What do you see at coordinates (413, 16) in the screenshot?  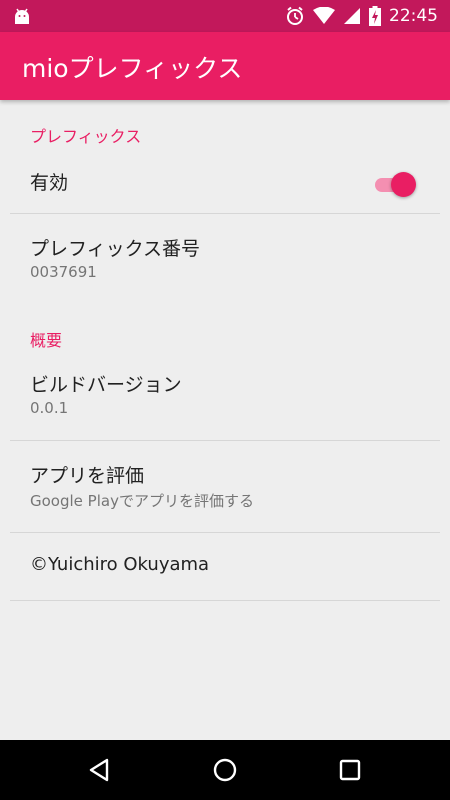 I see `status-time: 22:45` at bounding box center [413, 16].